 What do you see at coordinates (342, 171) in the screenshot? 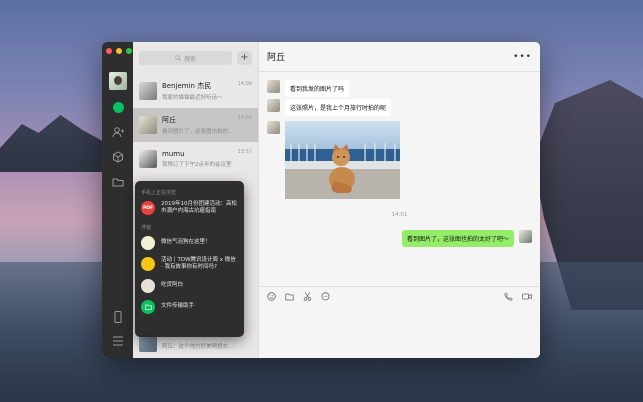
I see `cat-photo-drawing` at bounding box center [342, 171].